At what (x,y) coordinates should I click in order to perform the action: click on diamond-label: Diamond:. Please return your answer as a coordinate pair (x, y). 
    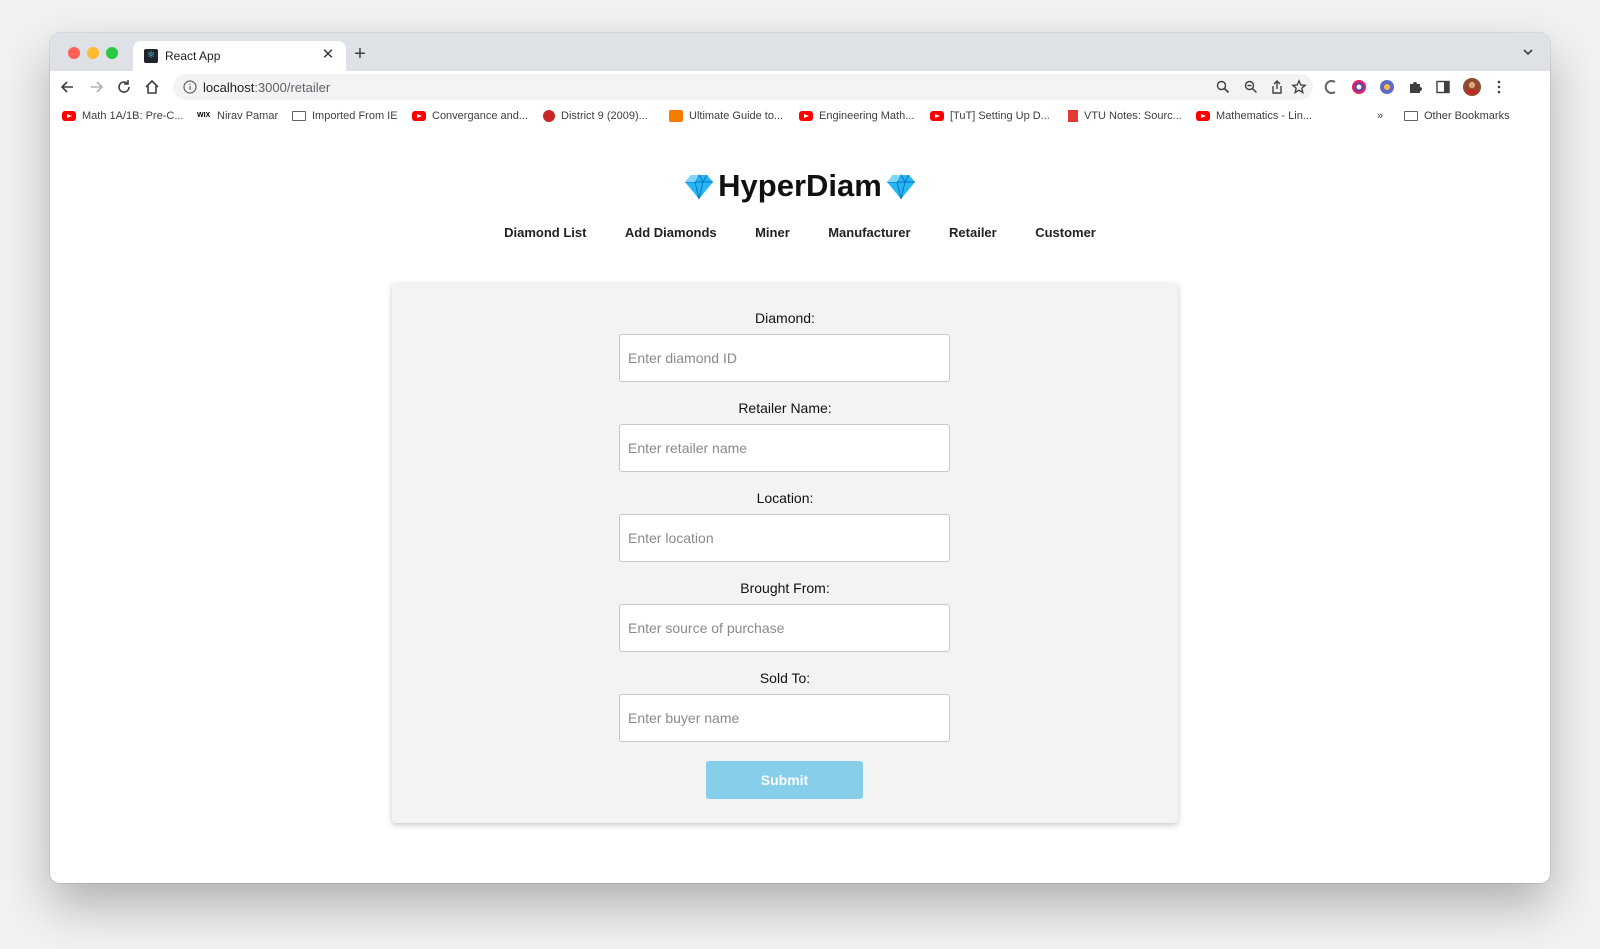
    Looking at the image, I should click on (785, 318).